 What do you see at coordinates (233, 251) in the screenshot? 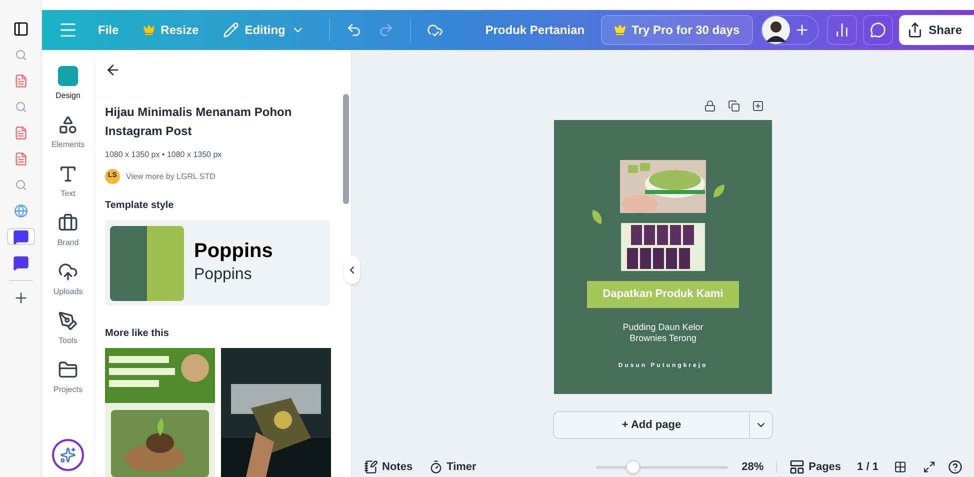
I see `heading-font: Poppins` at bounding box center [233, 251].